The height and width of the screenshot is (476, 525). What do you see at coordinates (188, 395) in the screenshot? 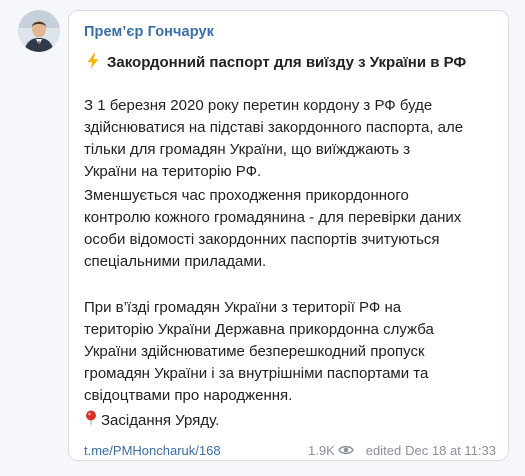
I see `paragraph-line: свідоцтвами про народження.` at bounding box center [188, 395].